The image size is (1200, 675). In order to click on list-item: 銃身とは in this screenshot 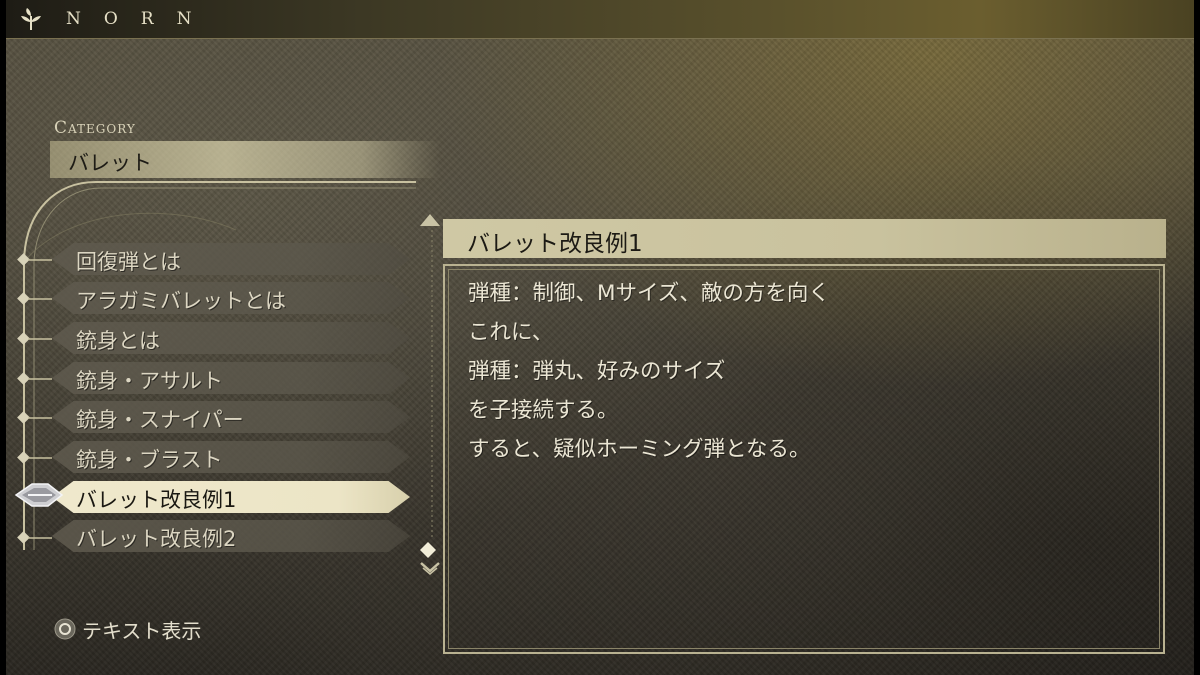, I will do `click(231, 338)`.